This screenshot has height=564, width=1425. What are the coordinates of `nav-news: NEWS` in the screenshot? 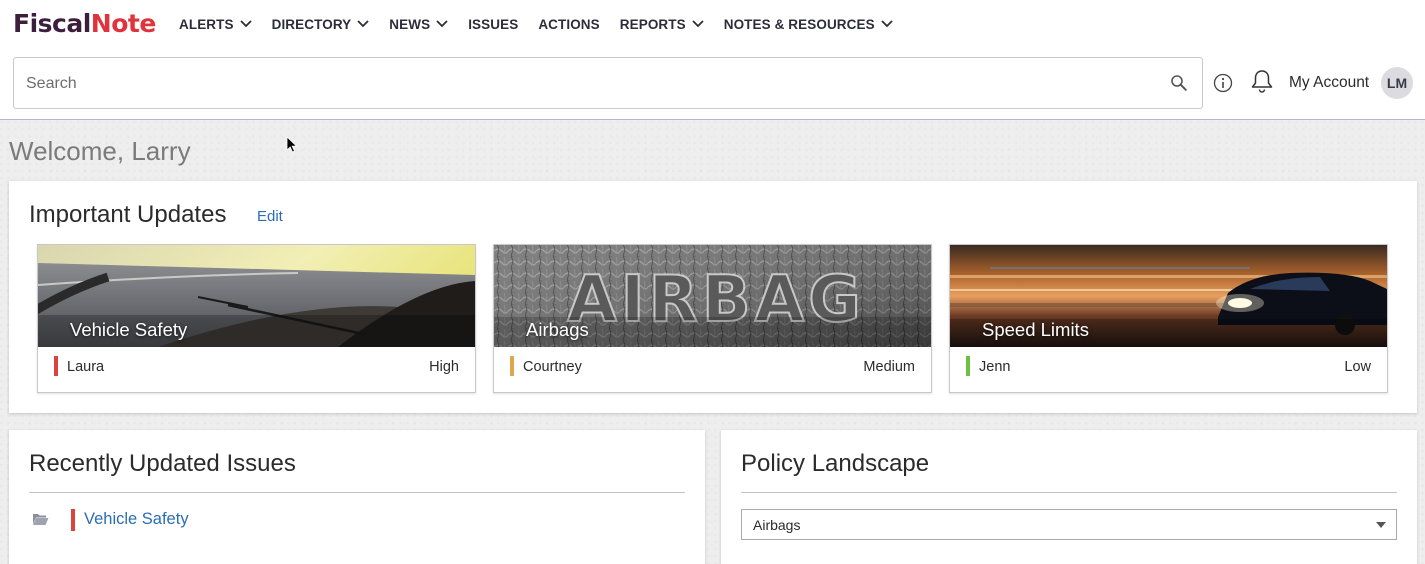 It's located at (418, 24).